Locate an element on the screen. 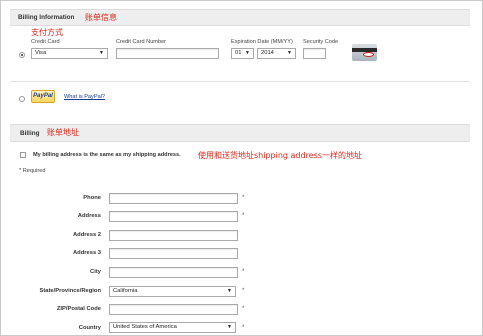  same-address-checkbox is located at coordinates (23, 155).